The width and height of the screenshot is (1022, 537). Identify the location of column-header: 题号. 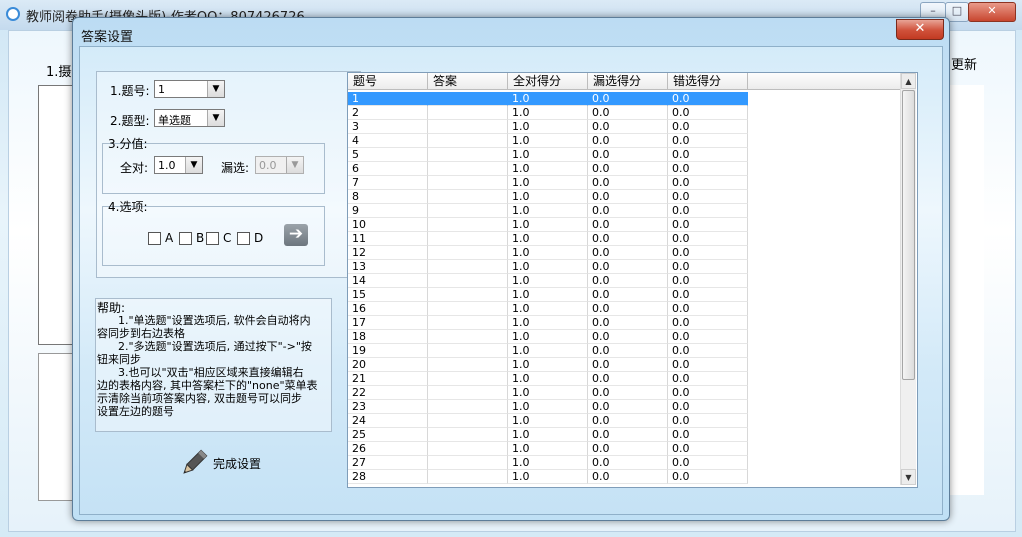
(388, 81).